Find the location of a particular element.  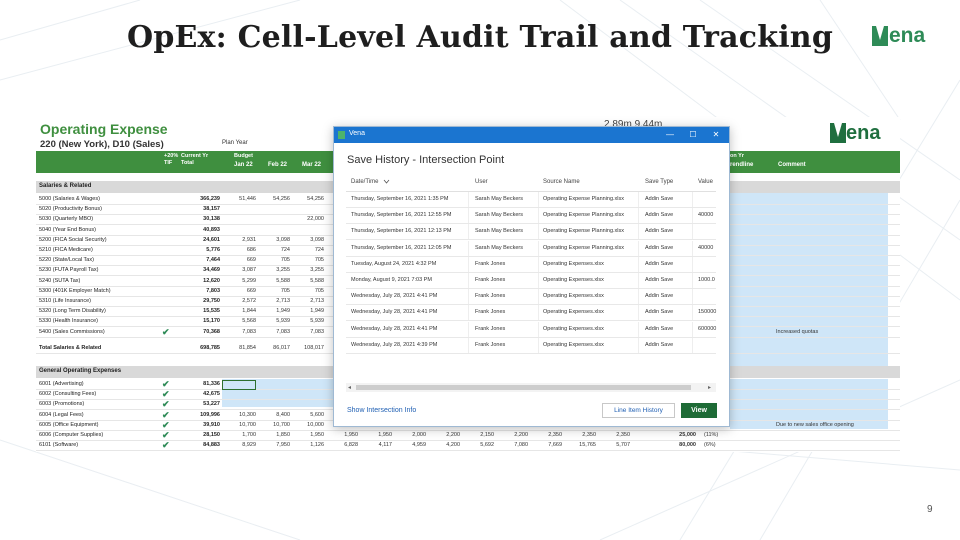

scroll-left-arrow-icon: ◂ is located at coordinates (349, 387).